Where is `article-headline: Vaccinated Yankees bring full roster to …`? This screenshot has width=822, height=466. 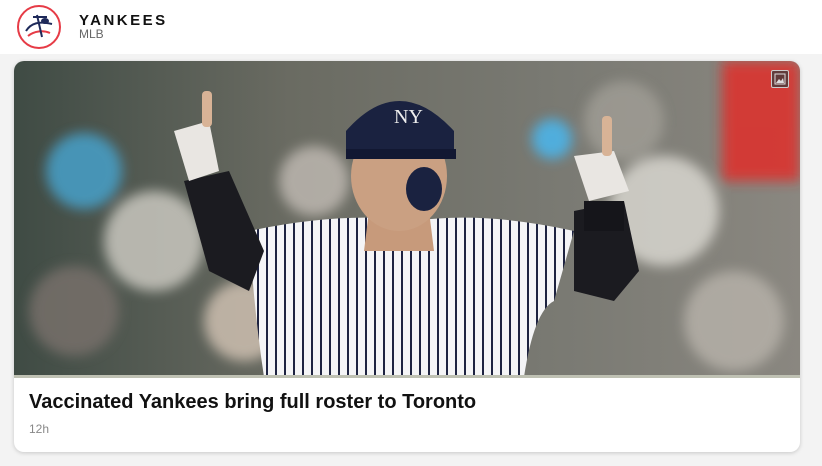 article-headline: Vaccinated Yankees bring full roster to … is located at coordinates (252, 402).